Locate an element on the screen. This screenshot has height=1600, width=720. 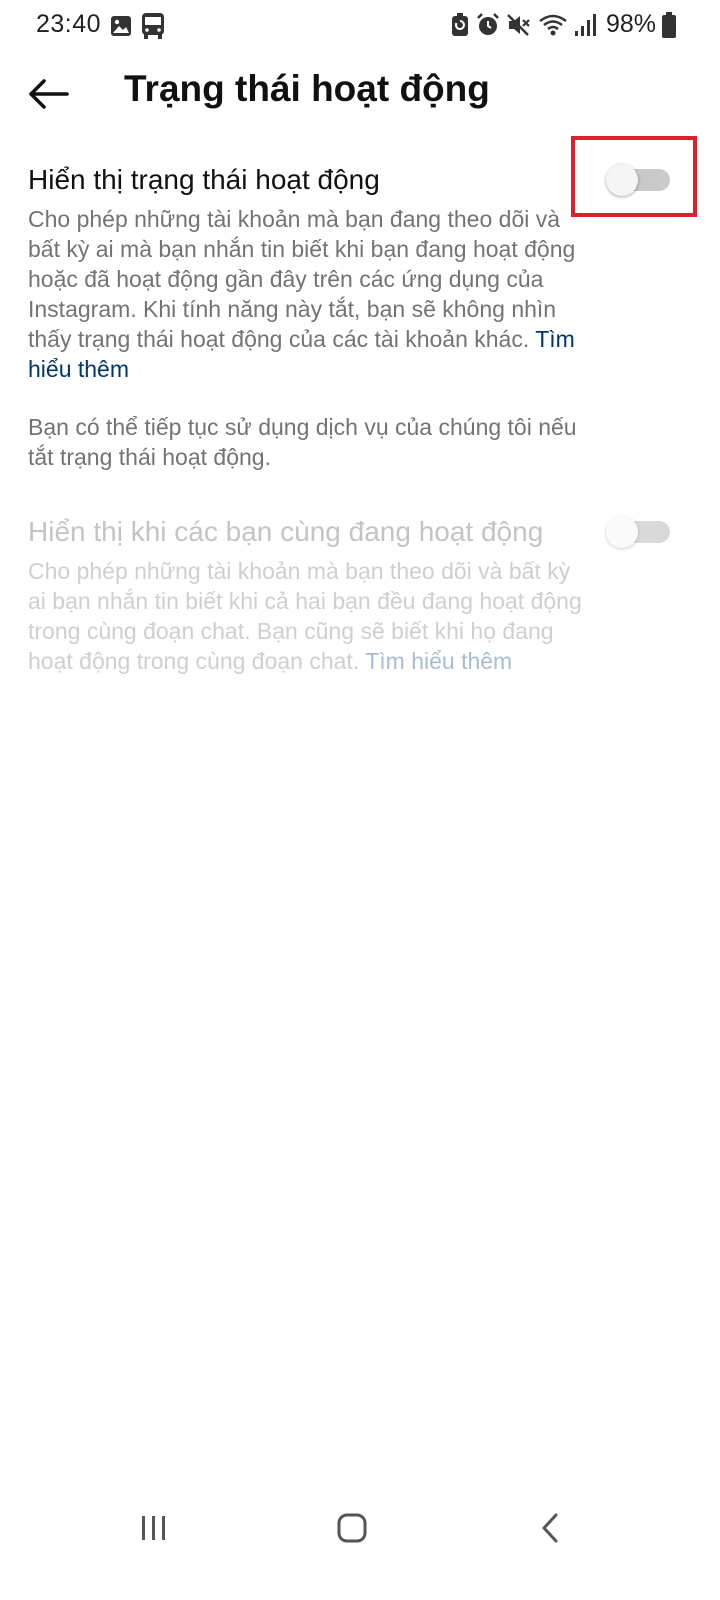
system-back-button is located at coordinates (550, 1528).